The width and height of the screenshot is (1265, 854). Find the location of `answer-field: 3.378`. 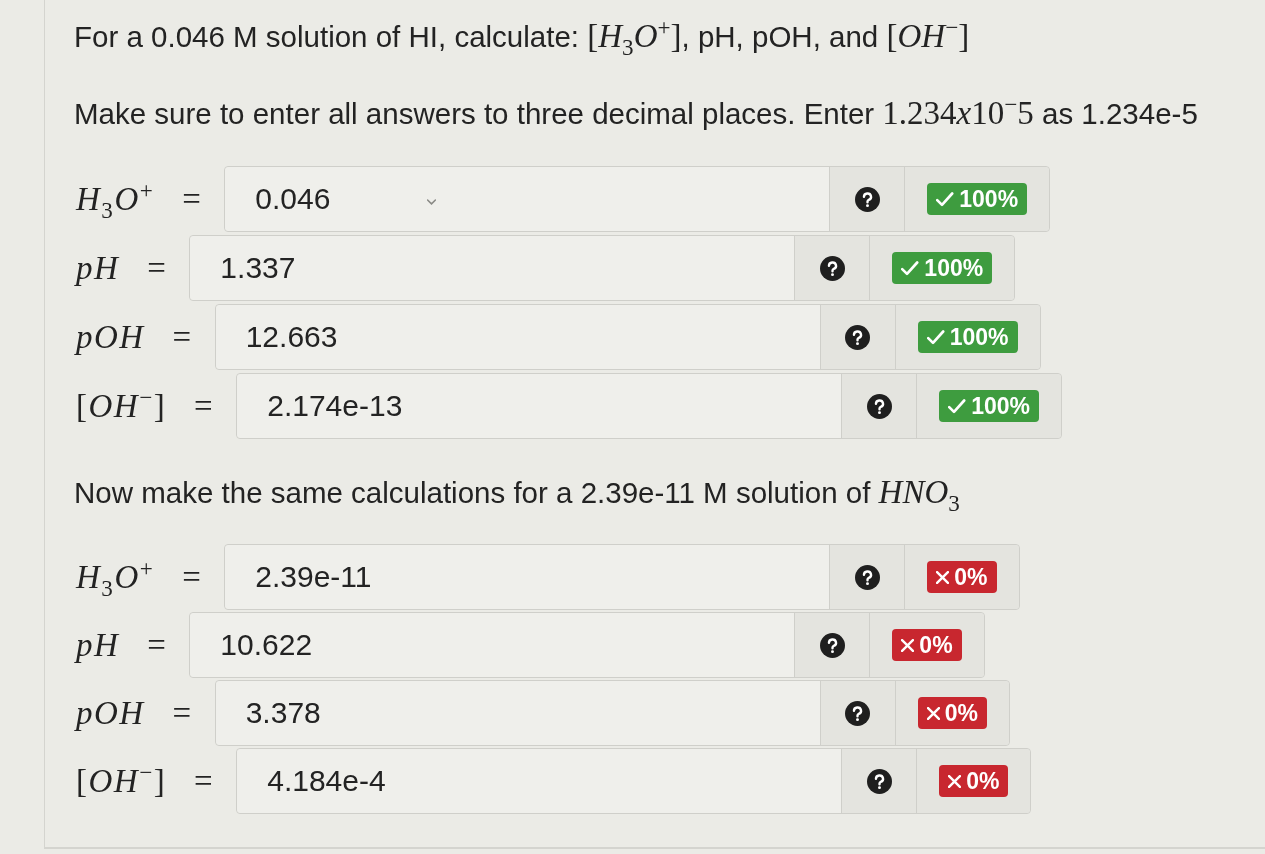

answer-field: 3.378 is located at coordinates (518, 713).